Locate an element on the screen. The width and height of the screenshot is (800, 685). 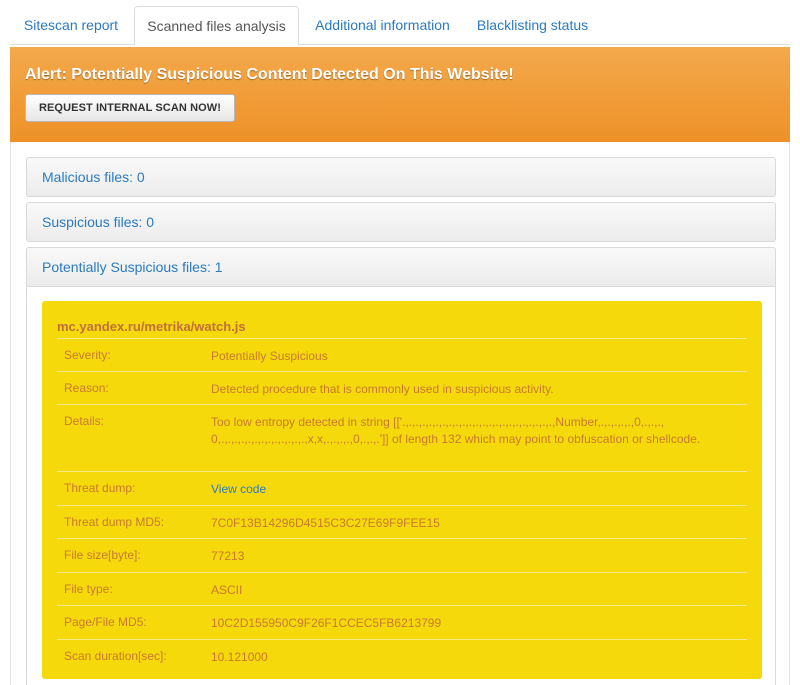
view-code-link: View code is located at coordinates (476, 489).